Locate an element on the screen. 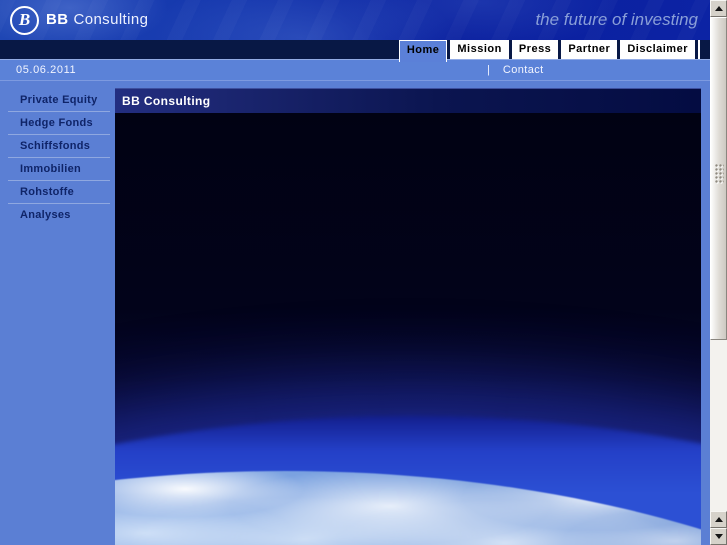 The height and width of the screenshot is (545, 727). logo-letter-icon: B is located at coordinates (24, 19).